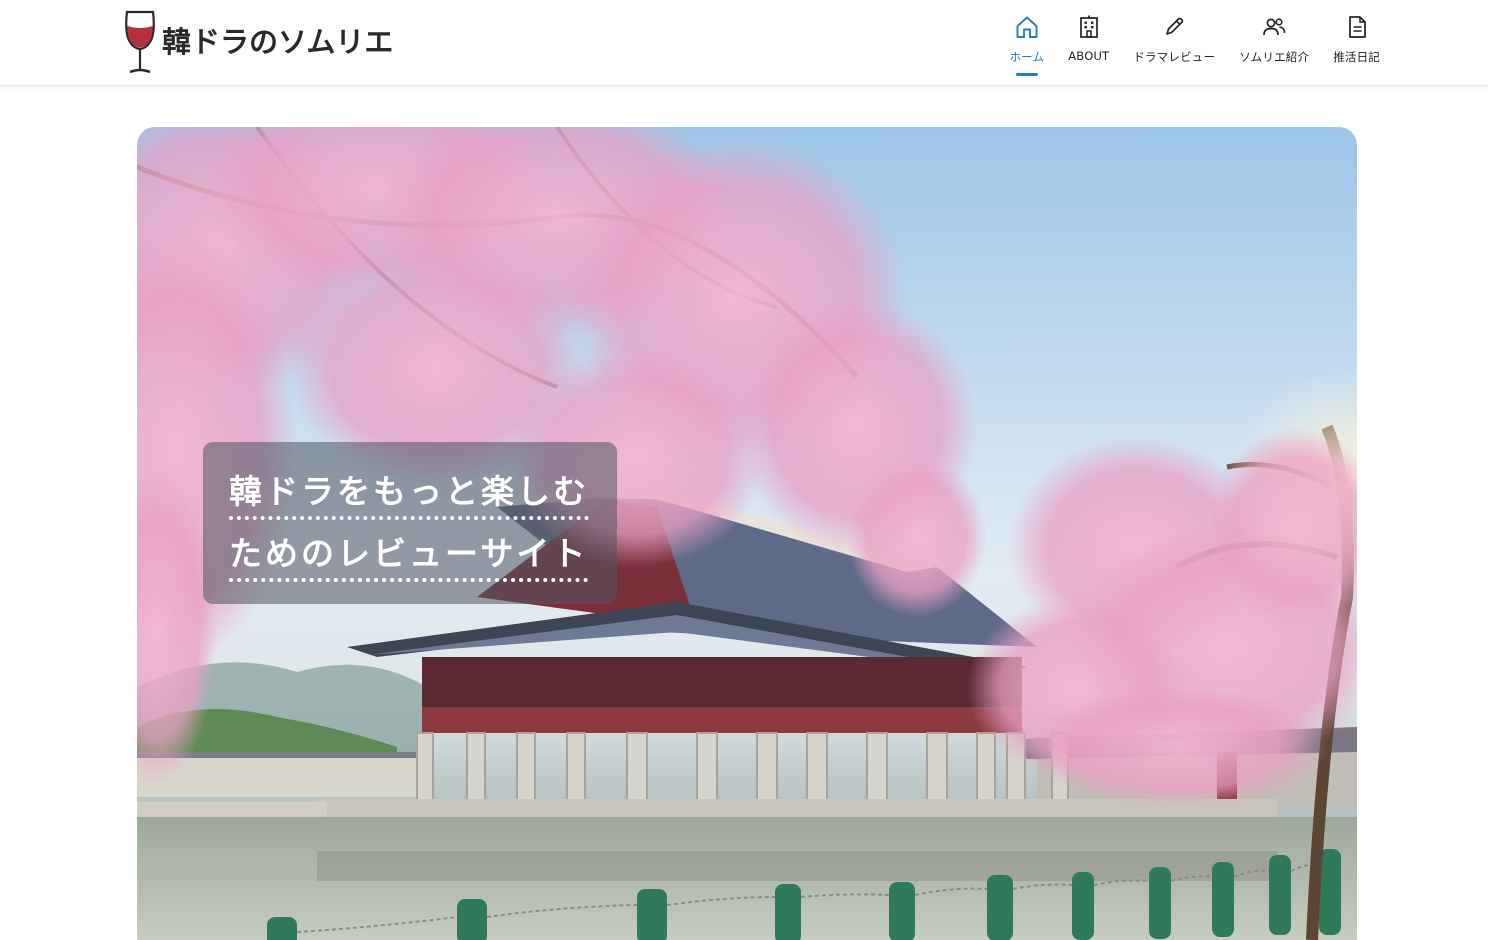 The width and height of the screenshot is (1488, 940). What do you see at coordinates (744, 43) in the screenshot?
I see `site-header: 韓ドラのソムリエ ホーム ABOUT ドラマレビュー ソムリエ紹介 推活日記` at bounding box center [744, 43].